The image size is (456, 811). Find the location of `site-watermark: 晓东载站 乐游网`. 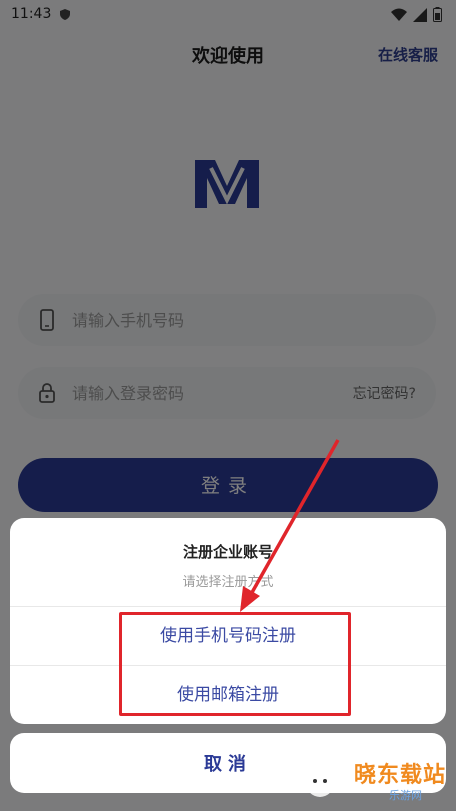

site-watermark: 晓东载站 乐游网 is located at coordinates (375, 778).